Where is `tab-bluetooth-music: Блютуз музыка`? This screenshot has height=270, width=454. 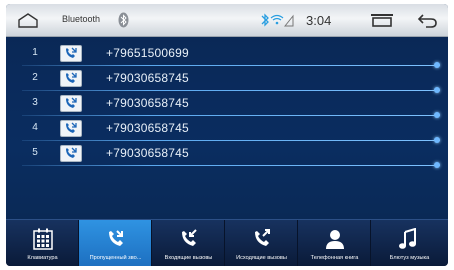
tab-bluetooth-music: Блютуз музыка is located at coordinates (409, 243).